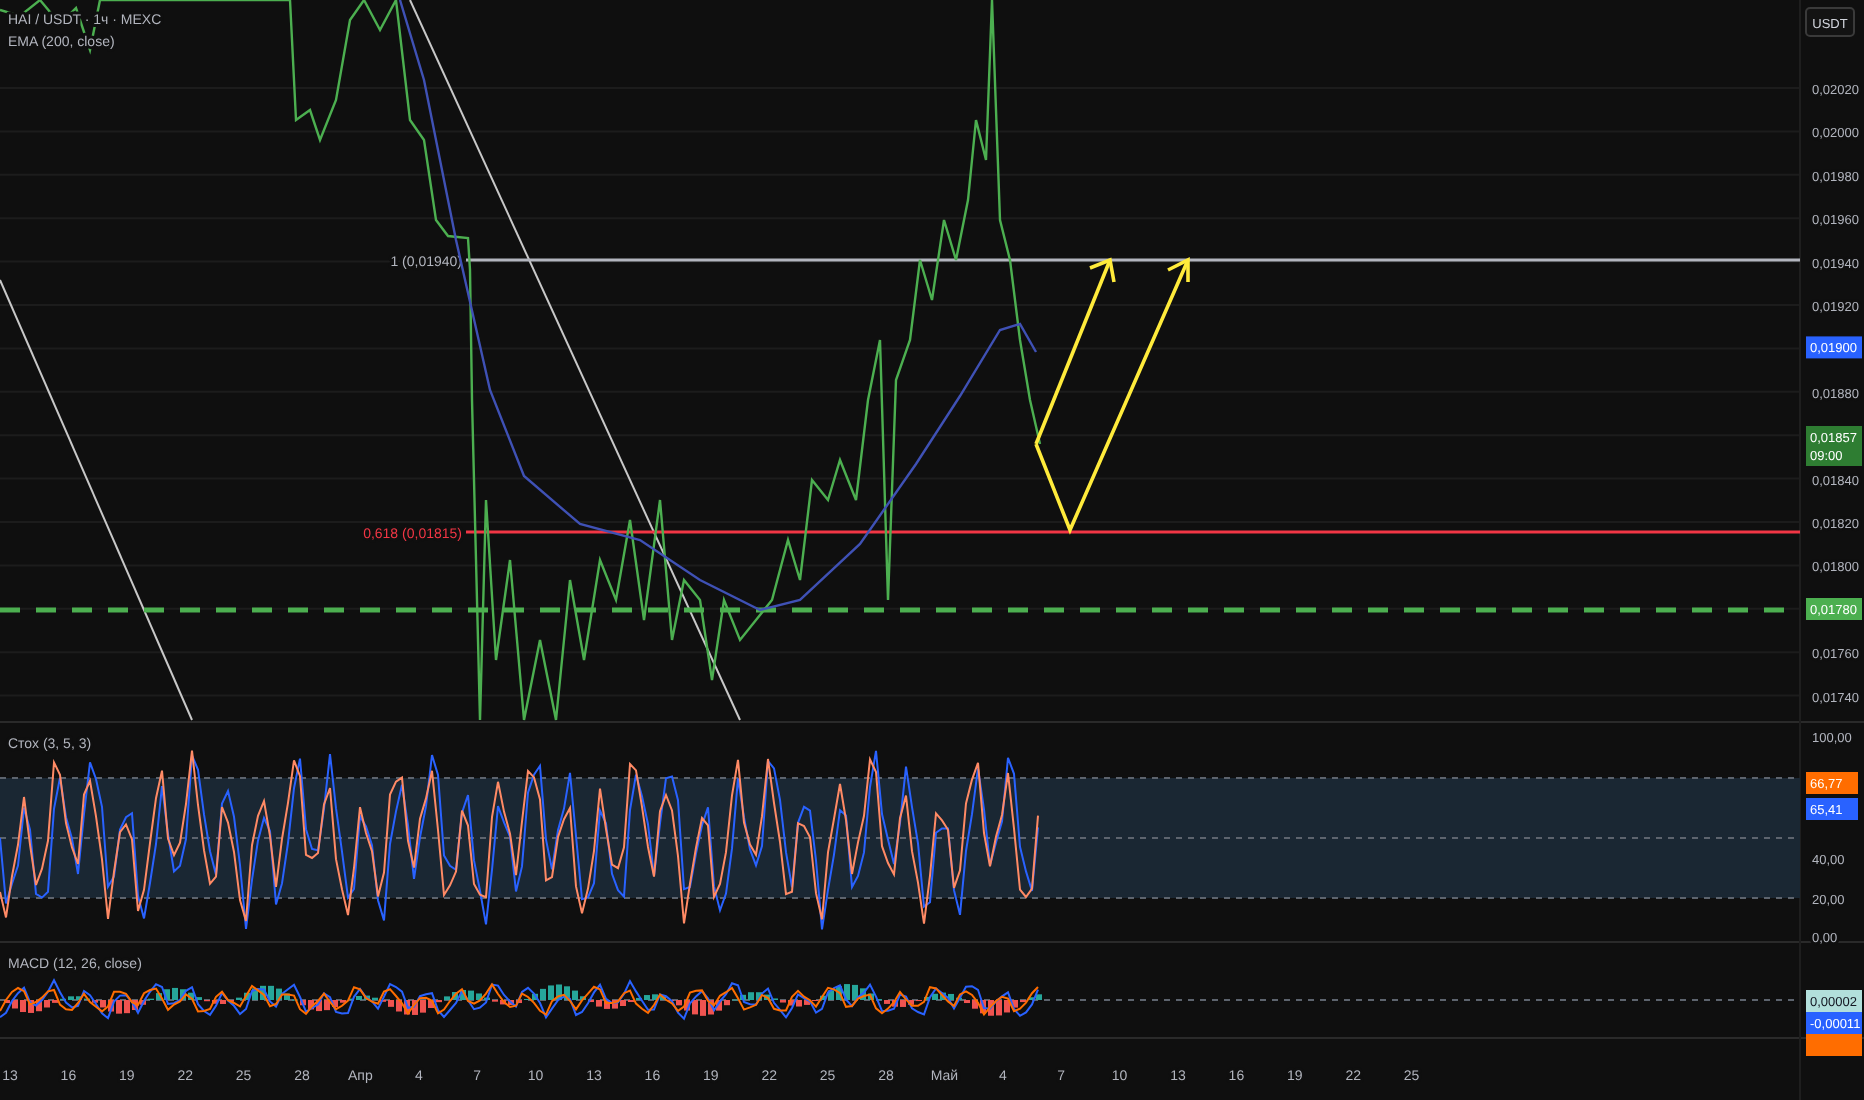 This screenshot has height=1100, width=1864. I want to click on value-badge, so click(1834, 1045).